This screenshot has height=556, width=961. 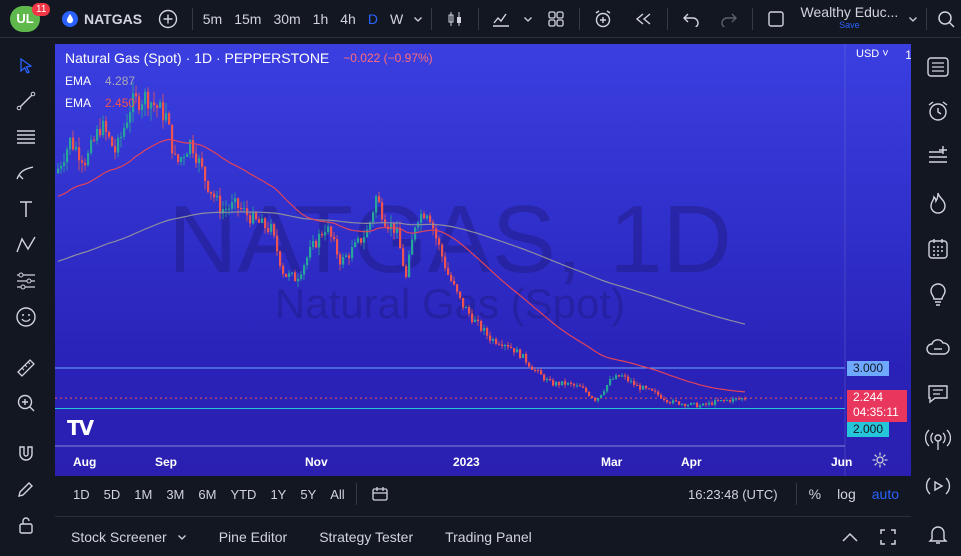 What do you see at coordinates (26, 525) in the screenshot?
I see `lock-tool` at bounding box center [26, 525].